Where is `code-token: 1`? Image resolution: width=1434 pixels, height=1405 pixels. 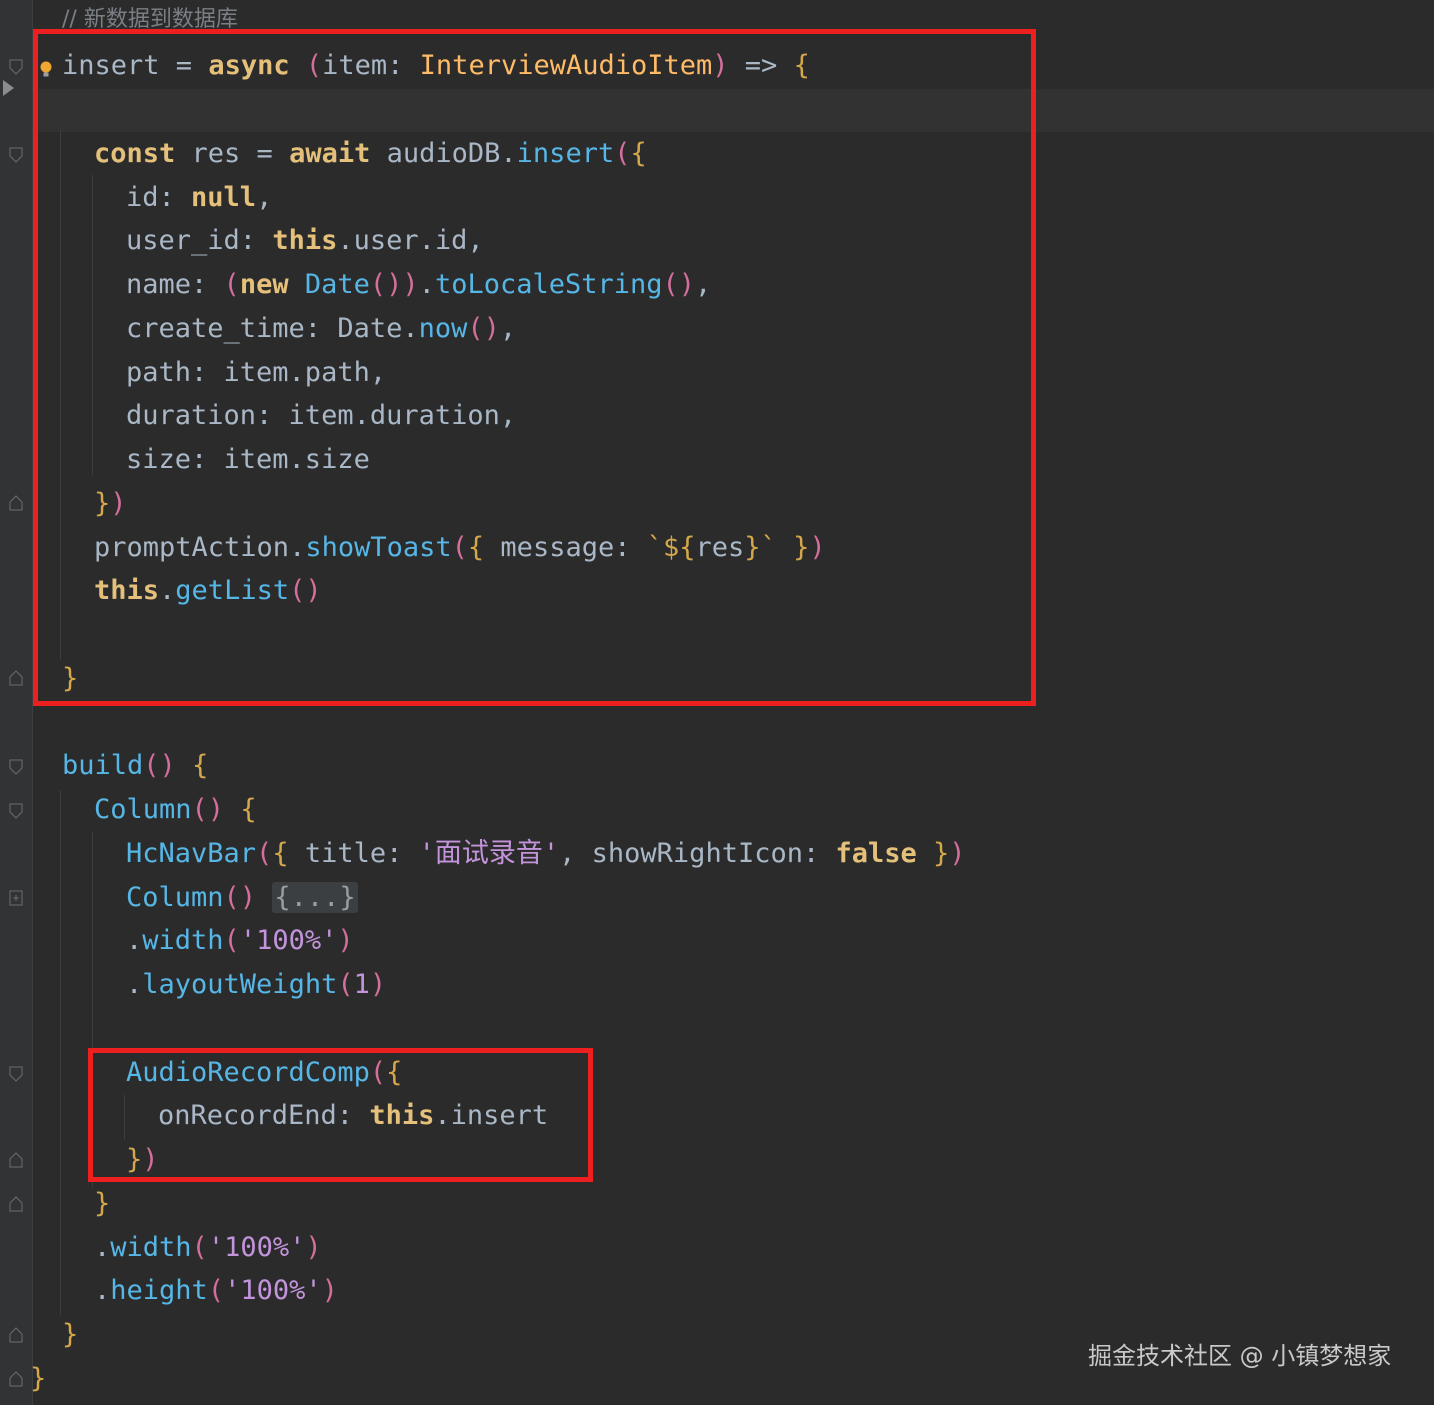
code-token: 1 is located at coordinates (361, 984).